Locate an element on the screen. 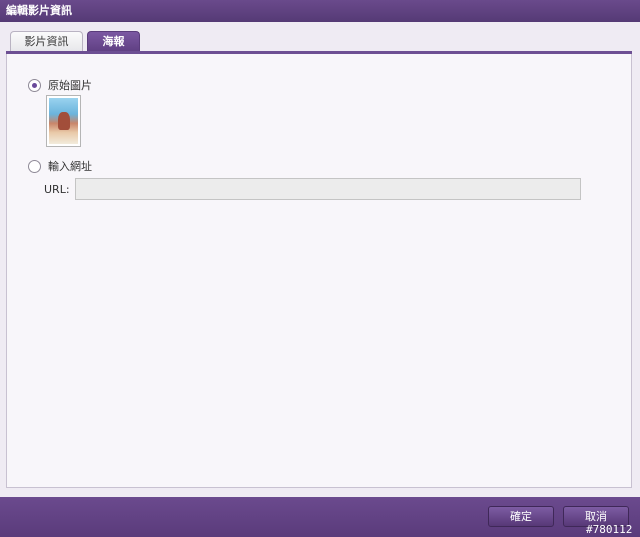 This screenshot has width=640, height=537. url-radio is located at coordinates (34, 166).